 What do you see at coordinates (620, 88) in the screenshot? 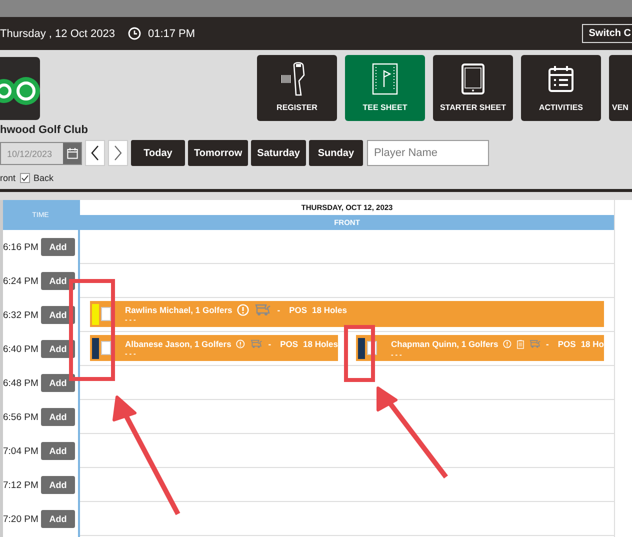
I see `nav-button: VEN` at bounding box center [620, 88].